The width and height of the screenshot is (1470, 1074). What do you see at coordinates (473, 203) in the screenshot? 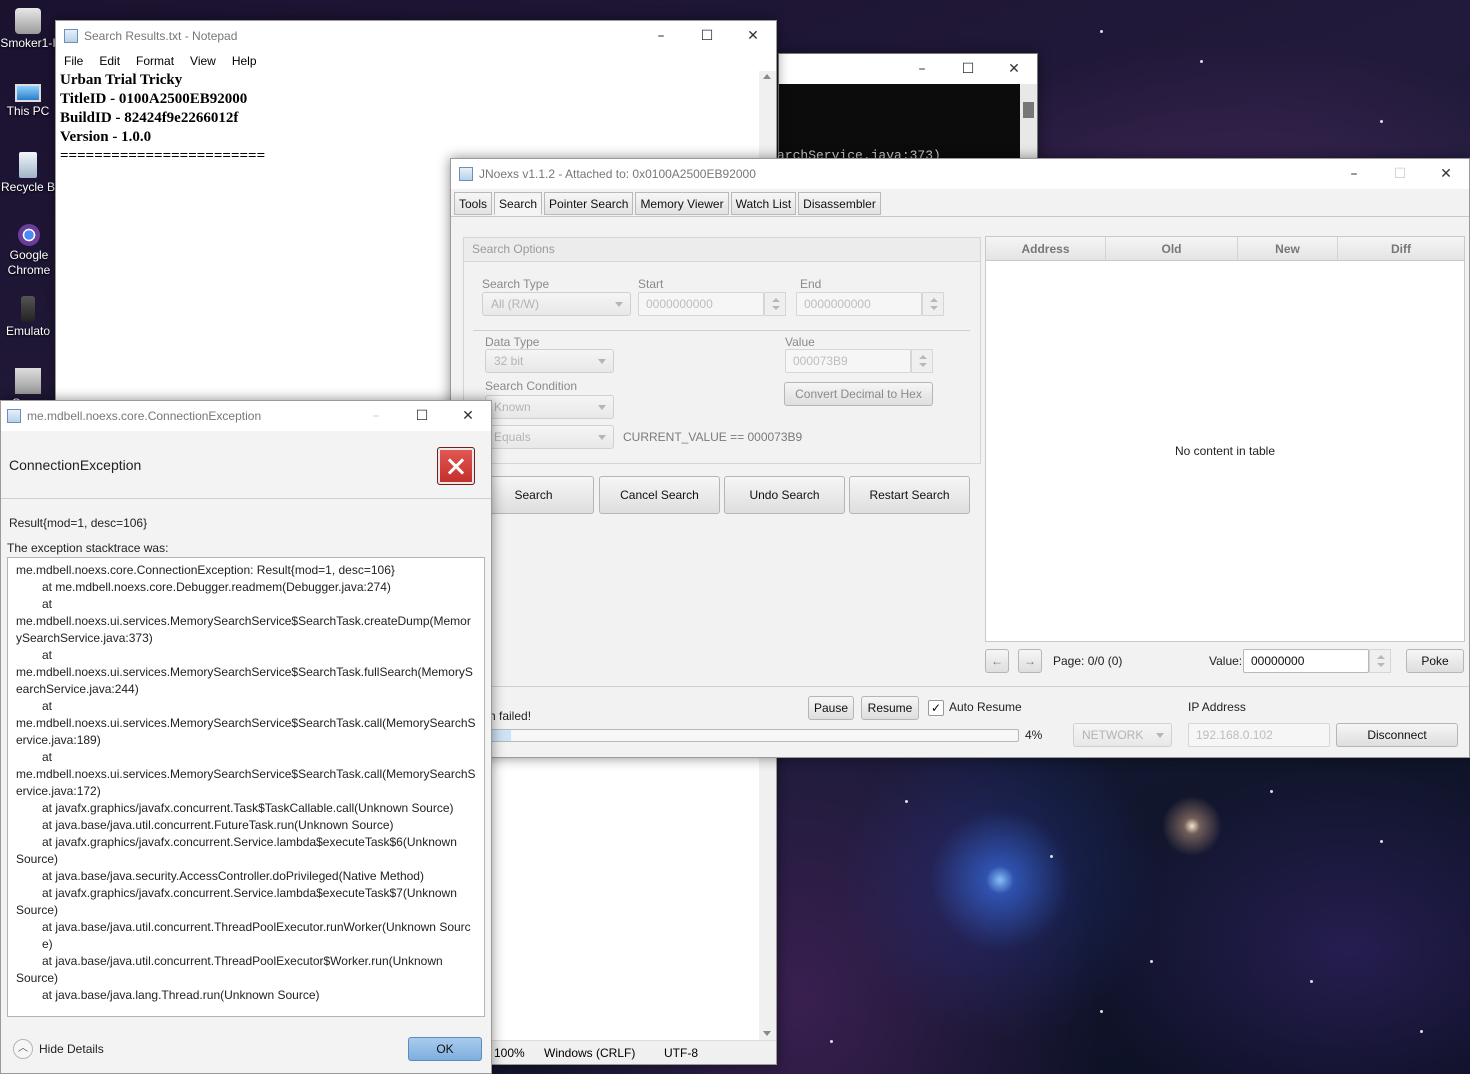
I see `tab-tools: Tools` at bounding box center [473, 203].